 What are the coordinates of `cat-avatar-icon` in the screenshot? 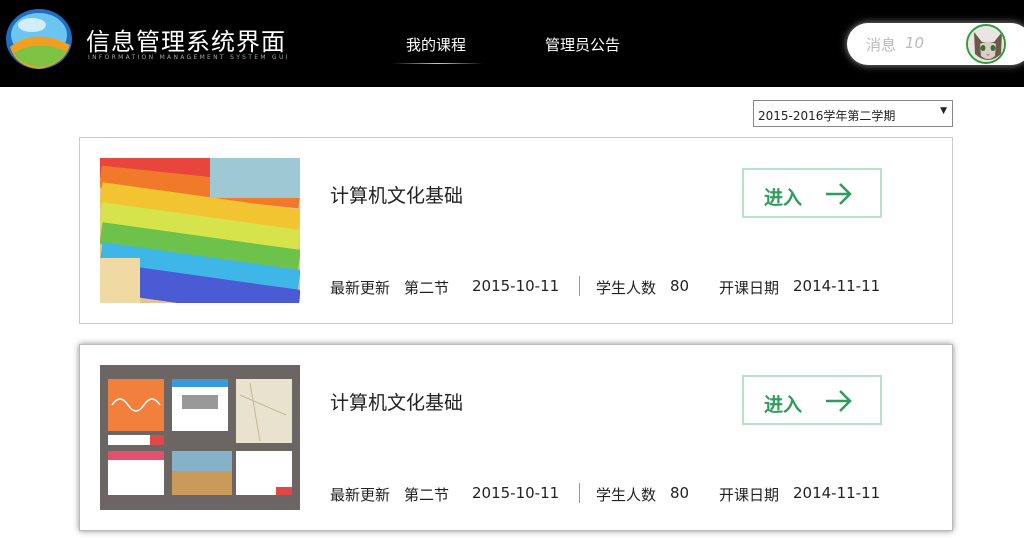 It's located at (986, 44).